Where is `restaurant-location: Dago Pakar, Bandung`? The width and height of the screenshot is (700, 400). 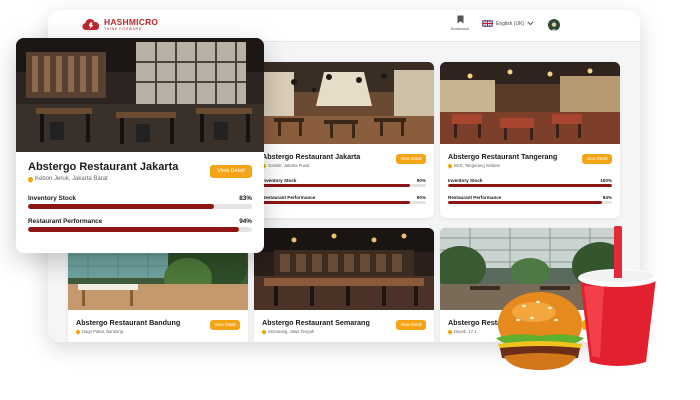
restaurant-location: Dago Pakar, Bandung is located at coordinates (99, 331).